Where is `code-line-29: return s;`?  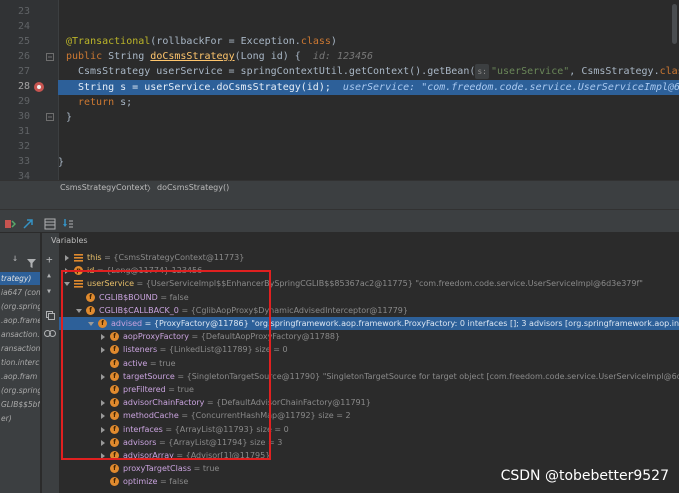 code-line-29: return s; is located at coordinates (105, 102).